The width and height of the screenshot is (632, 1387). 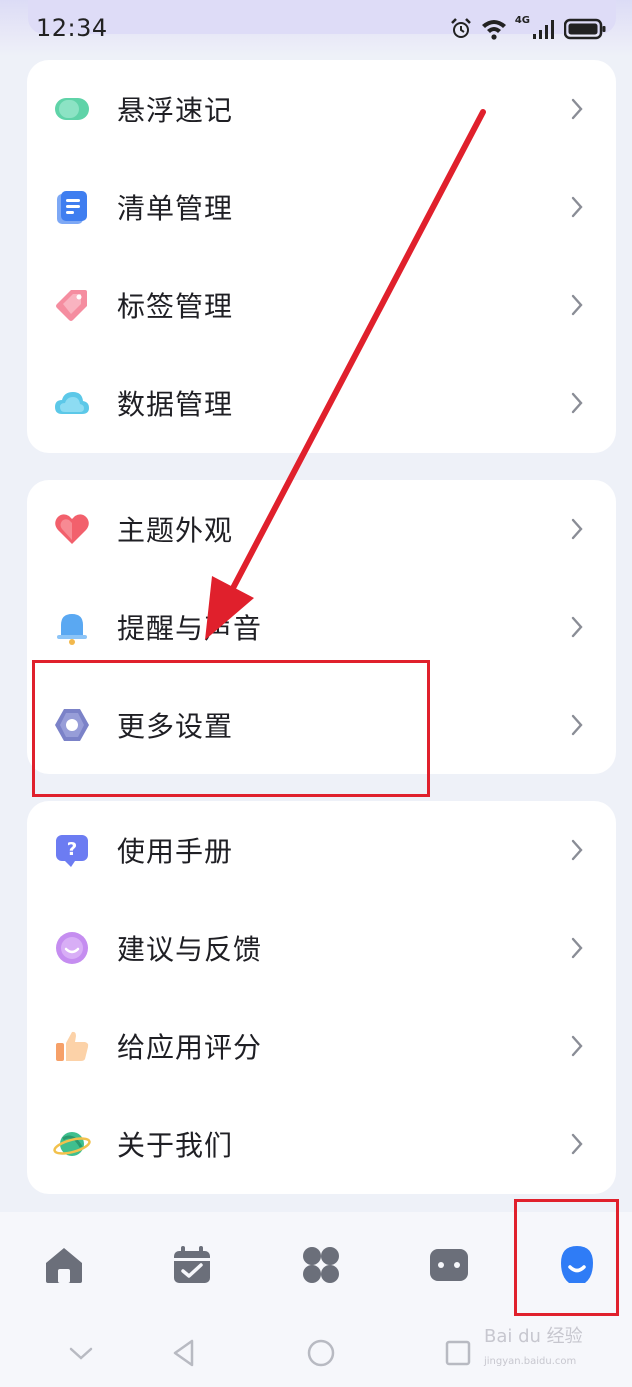 I want to click on alarm-icon, so click(x=460, y=28).